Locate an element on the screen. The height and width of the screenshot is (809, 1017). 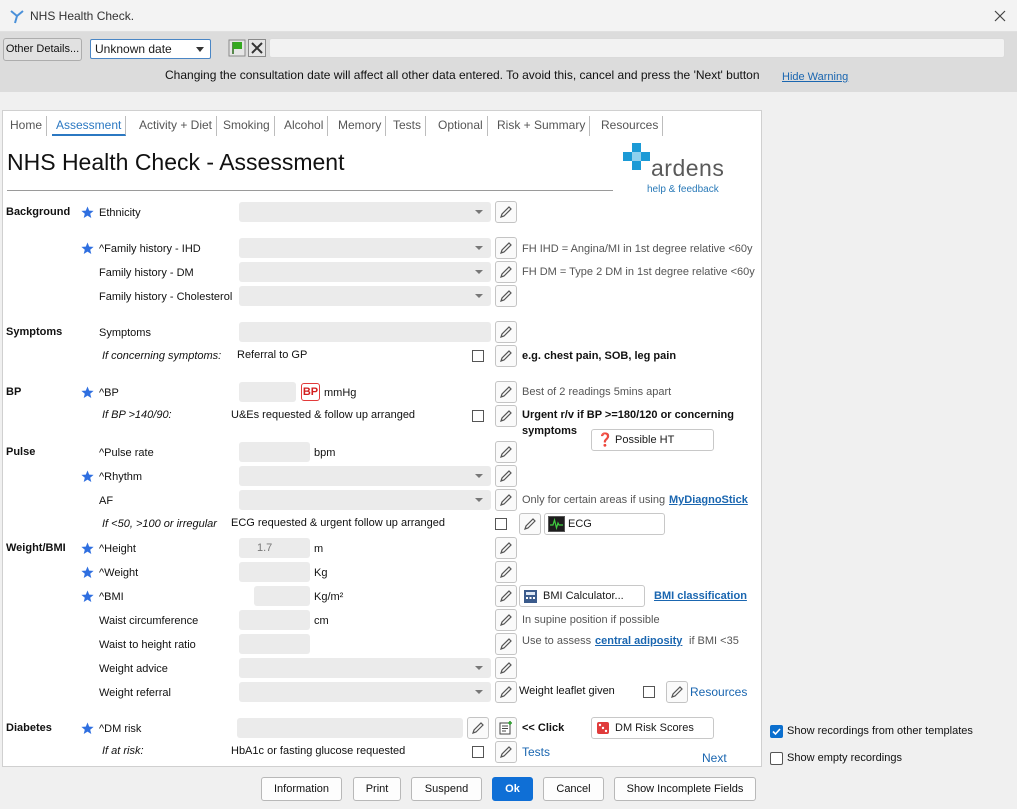
referral-gp-edit-button is located at coordinates (506, 356).